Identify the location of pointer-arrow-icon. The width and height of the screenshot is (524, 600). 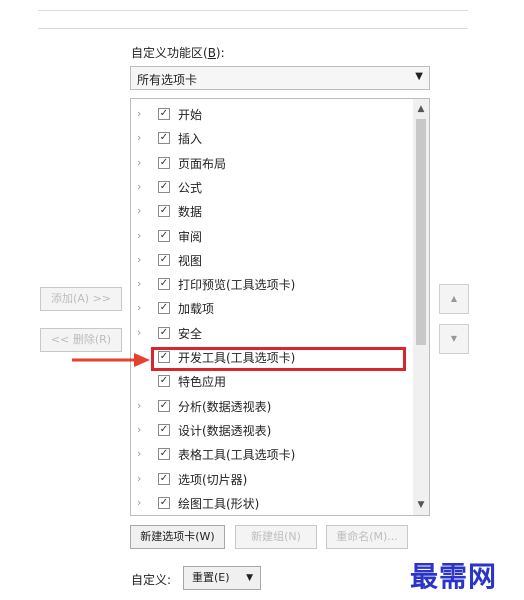
(111, 360).